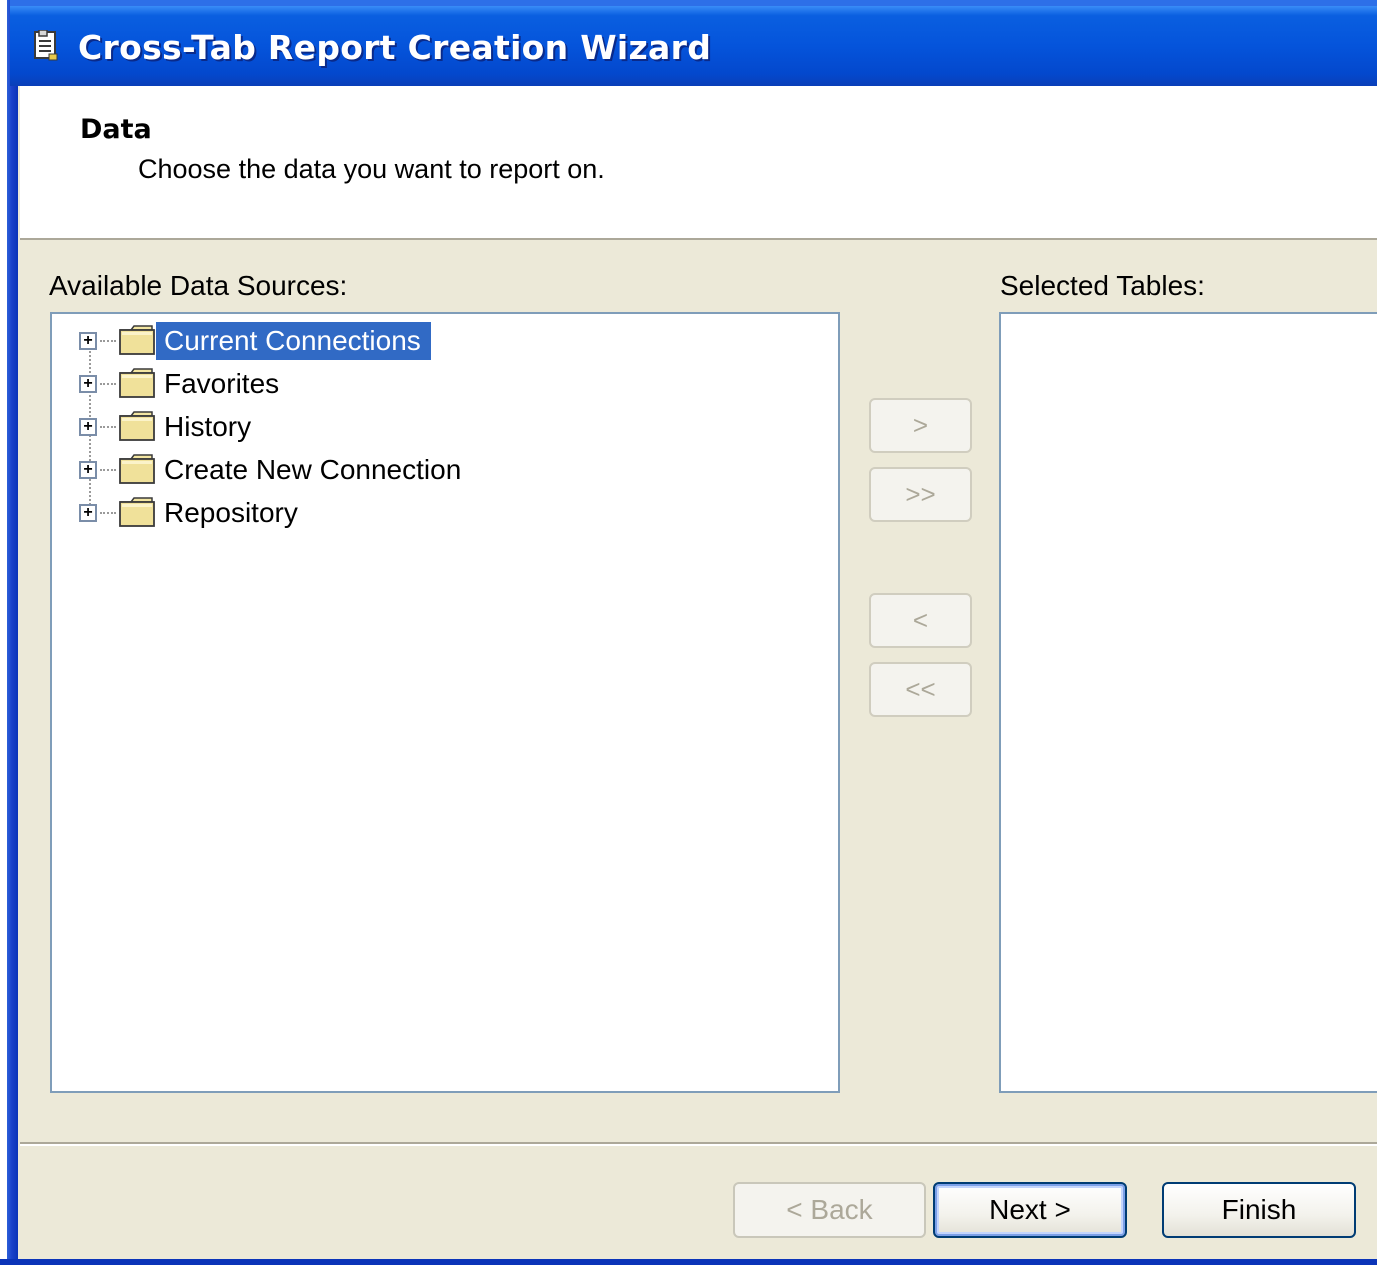 Image resolution: width=1377 pixels, height=1265 pixels. What do you see at coordinates (46, 45) in the screenshot?
I see `wizard-document-icon` at bounding box center [46, 45].